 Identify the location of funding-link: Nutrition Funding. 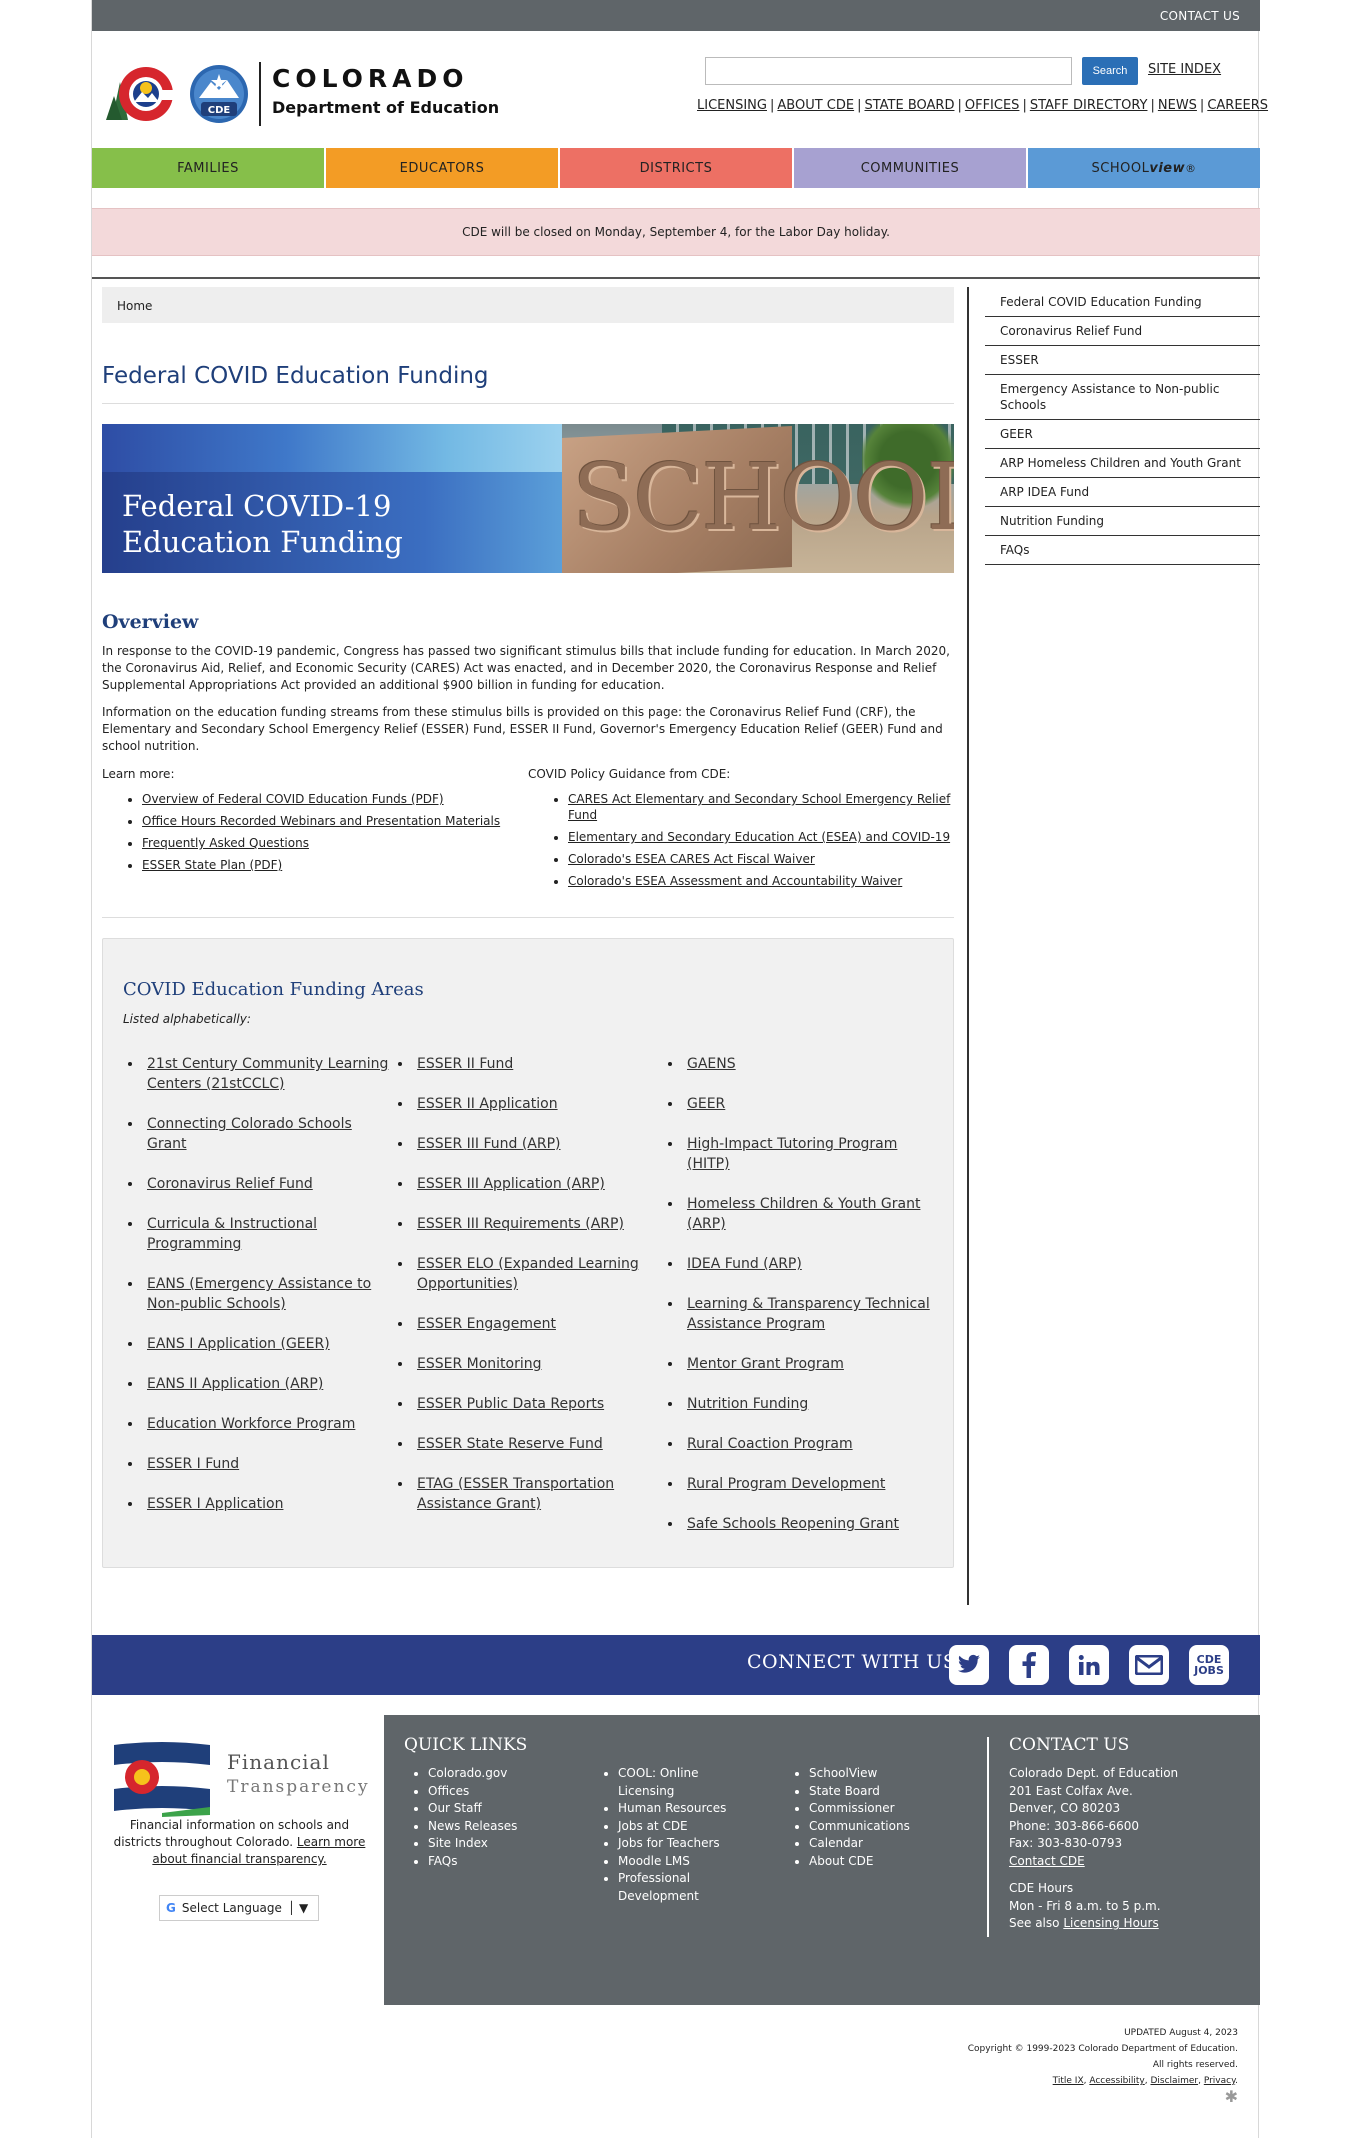
(747, 1404).